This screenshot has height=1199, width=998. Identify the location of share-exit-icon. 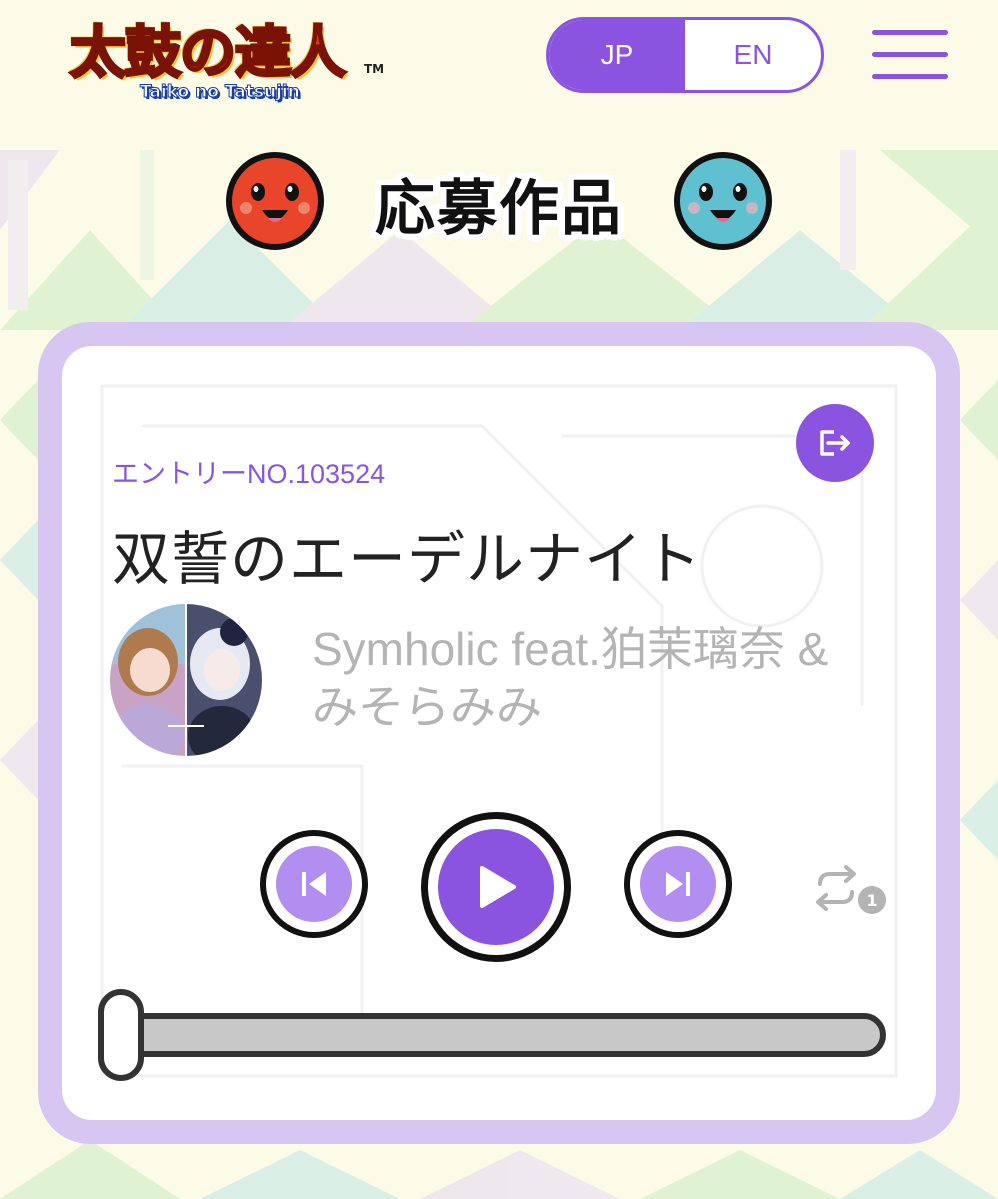
(835, 443).